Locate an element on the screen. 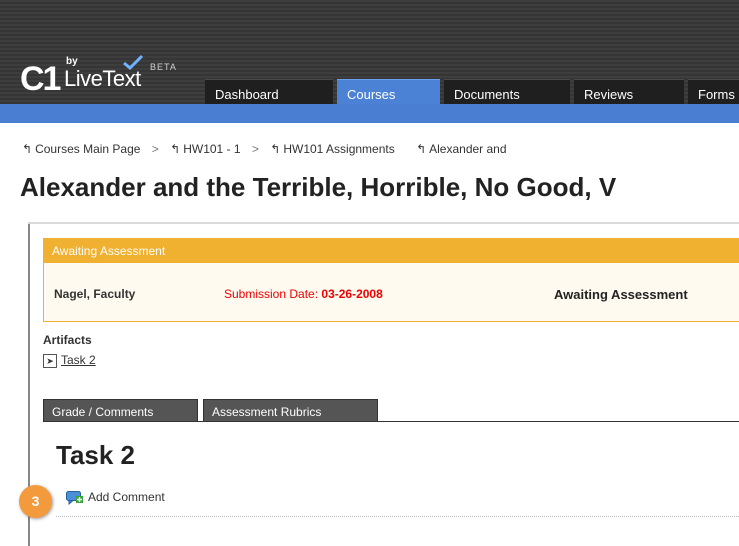  artifact-item: ➤ Task 2 is located at coordinates (69, 360).